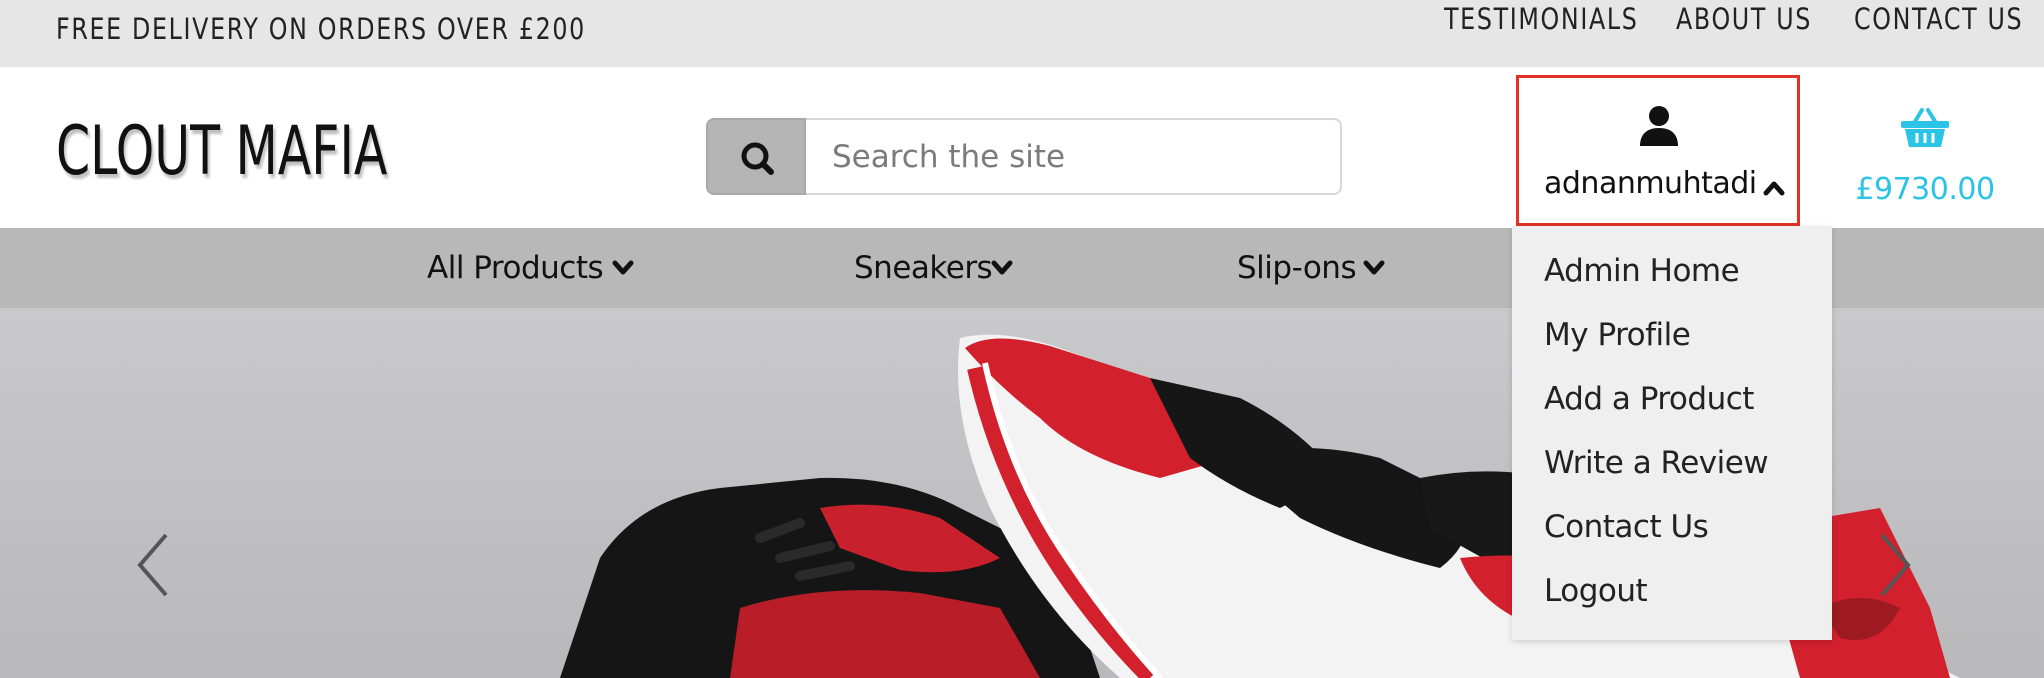 Image resolution: width=2044 pixels, height=678 pixels. I want to click on search-form, so click(1024, 156).